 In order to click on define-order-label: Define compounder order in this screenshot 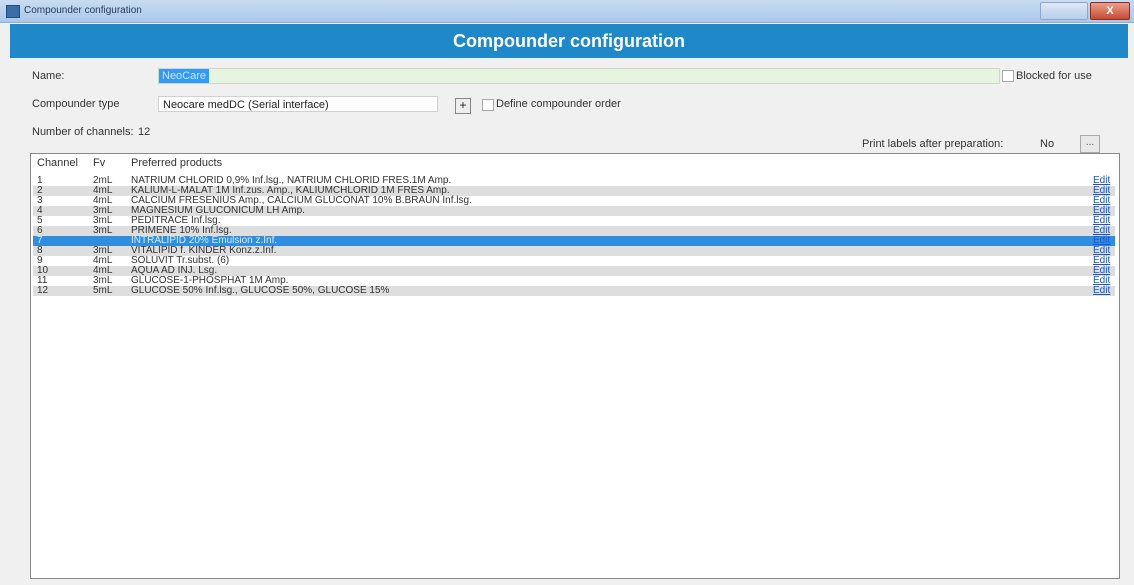, I will do `click(558, 104)`.